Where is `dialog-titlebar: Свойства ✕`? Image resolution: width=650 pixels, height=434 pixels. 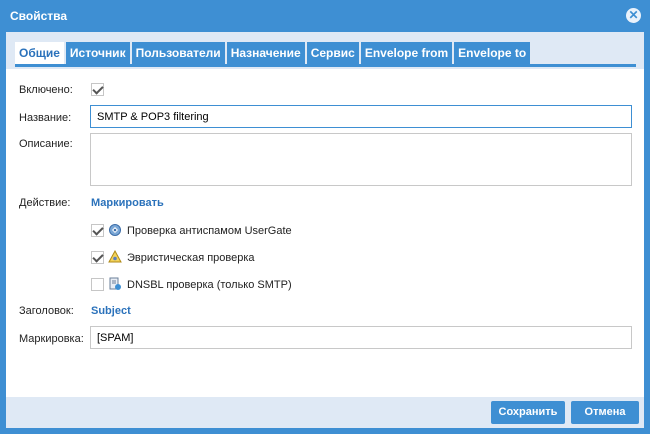
dialog-titlebar: Свойства ✕ is located at coordinates (325, 16).